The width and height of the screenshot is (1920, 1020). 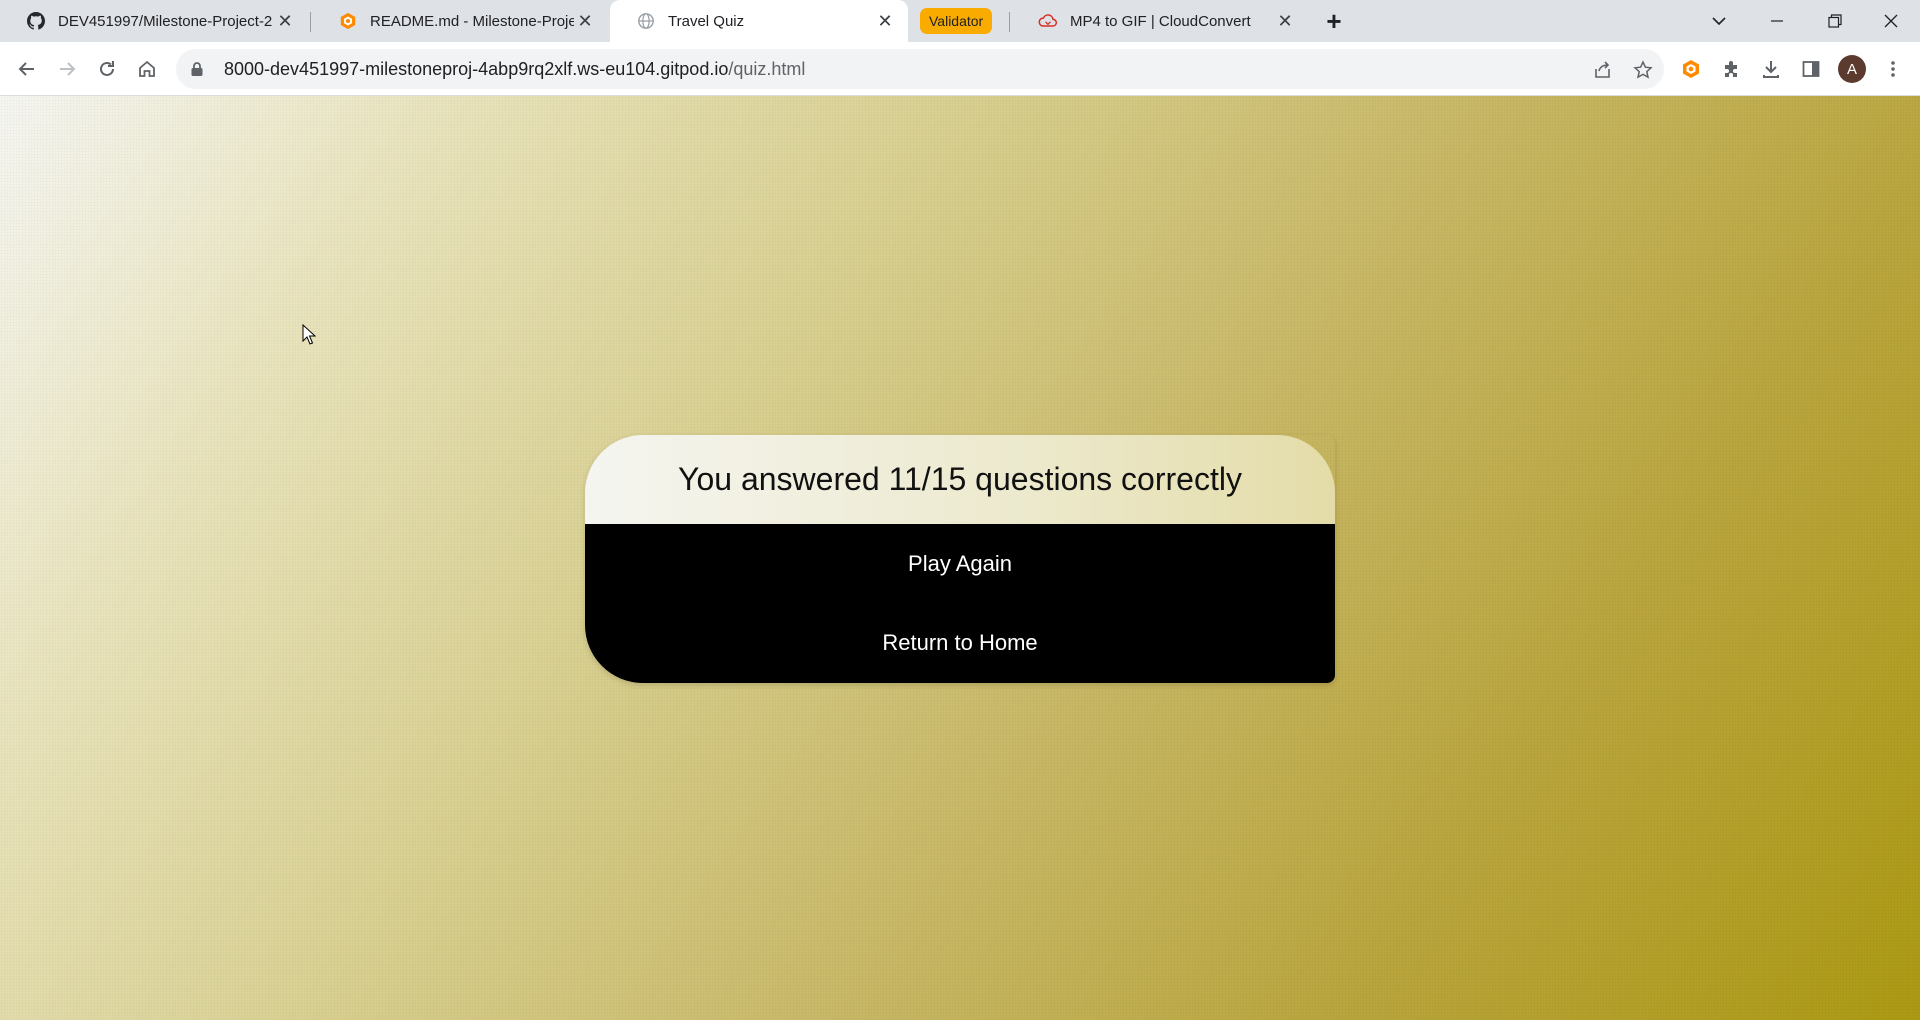 I want to click on quiz-result-text: You answered 11/15 questions correctly, so click(x=960, y=479).